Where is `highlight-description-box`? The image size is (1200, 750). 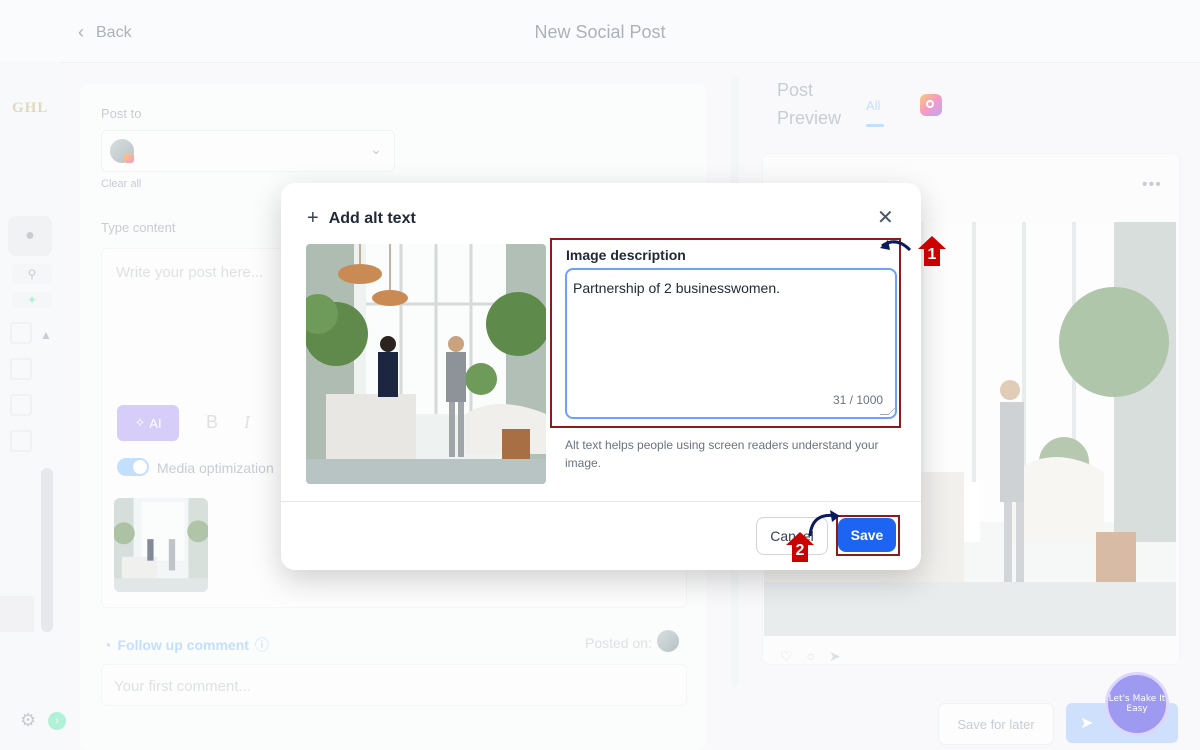 highlight-description-box is located at coordinates (725, 333).